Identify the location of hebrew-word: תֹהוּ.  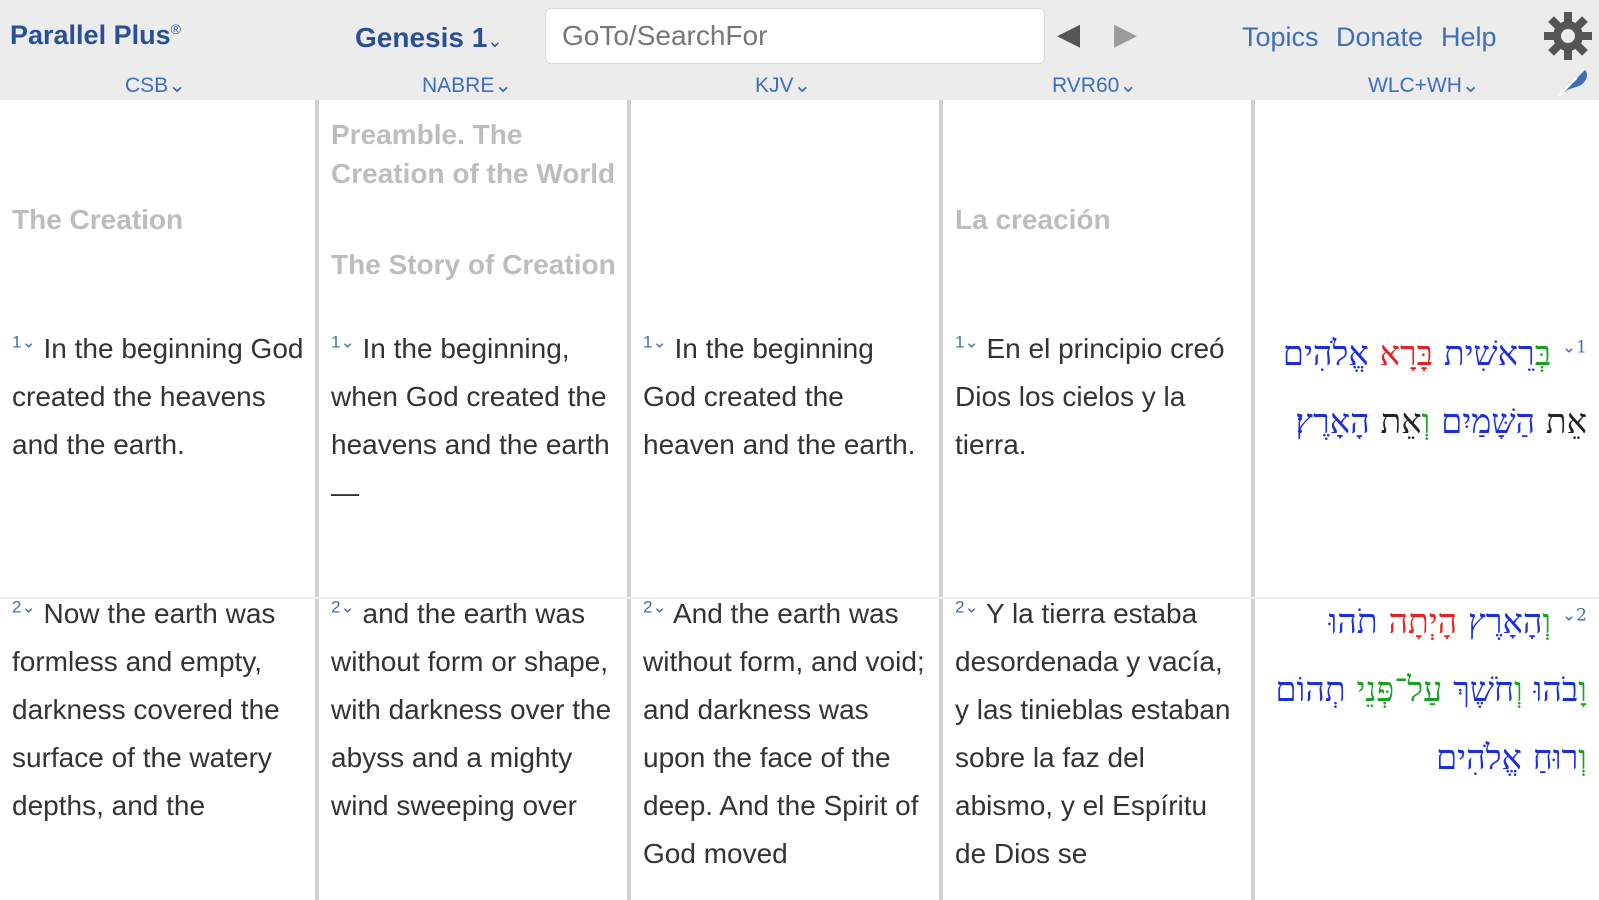
(1353, 622).